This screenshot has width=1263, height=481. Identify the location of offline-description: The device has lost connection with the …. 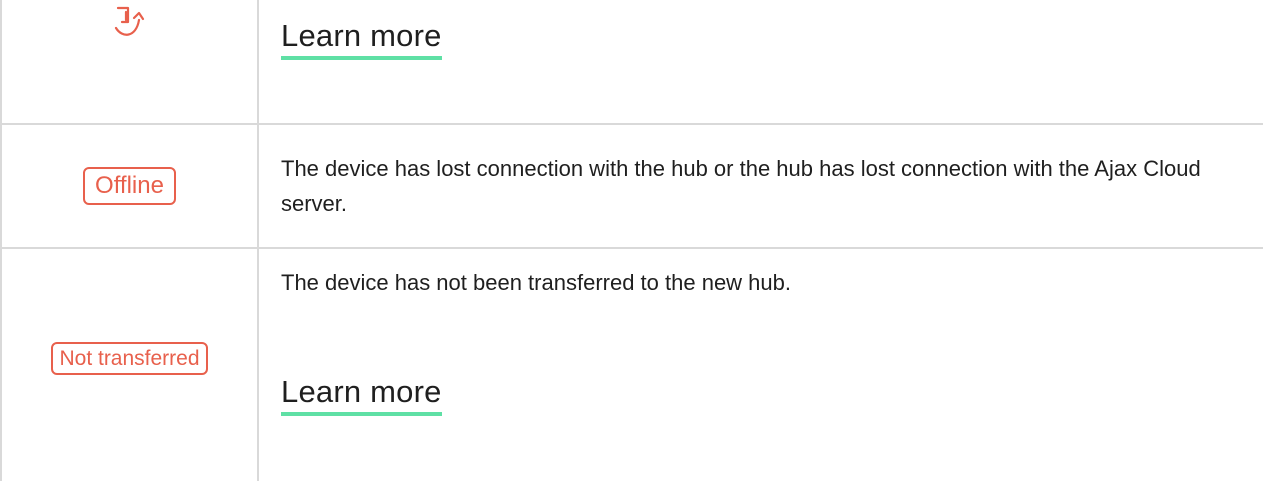
(741, 186).